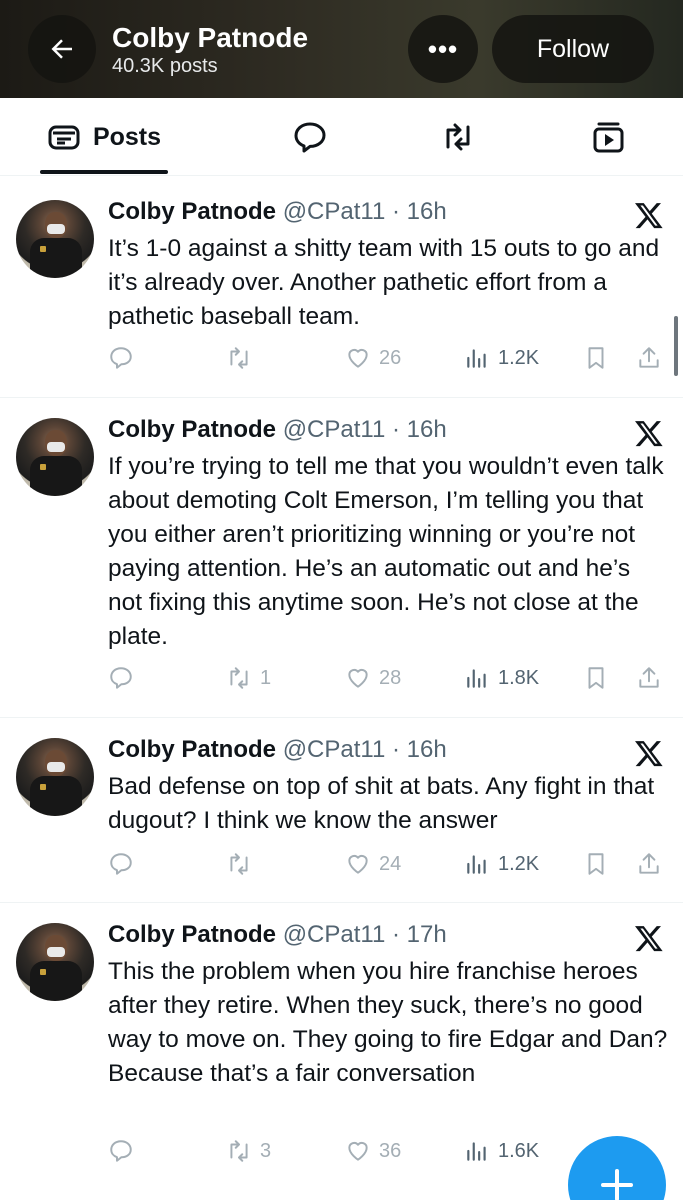 The image size is (683, 1200). I want to click on media-icon, so click(608, 137).